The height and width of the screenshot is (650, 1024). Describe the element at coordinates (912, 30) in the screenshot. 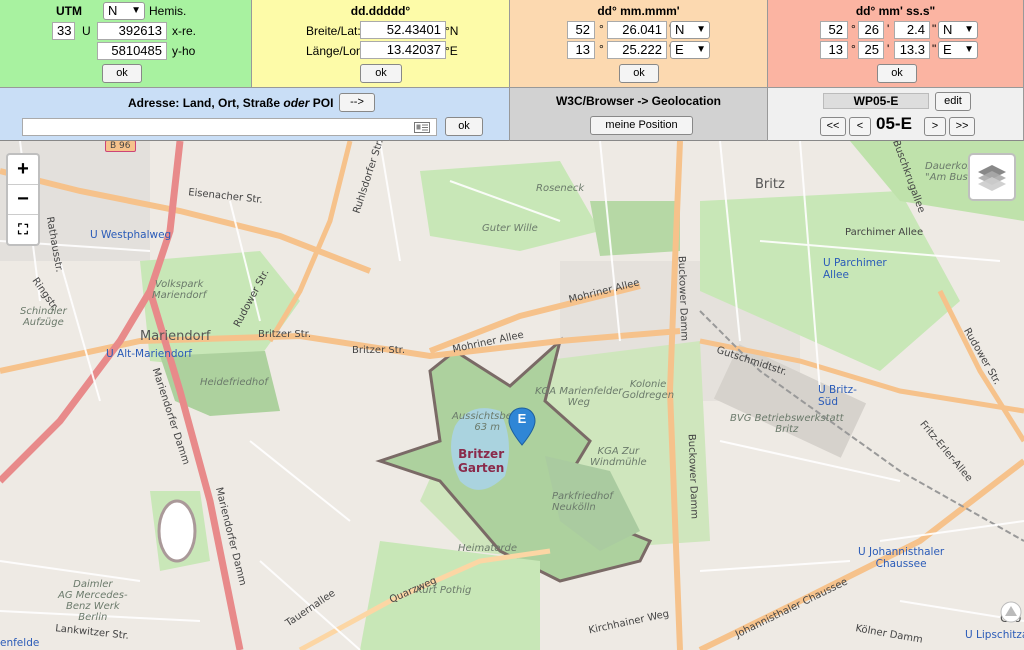

I see `dms-lat-sec-input: 2.4` at that location.